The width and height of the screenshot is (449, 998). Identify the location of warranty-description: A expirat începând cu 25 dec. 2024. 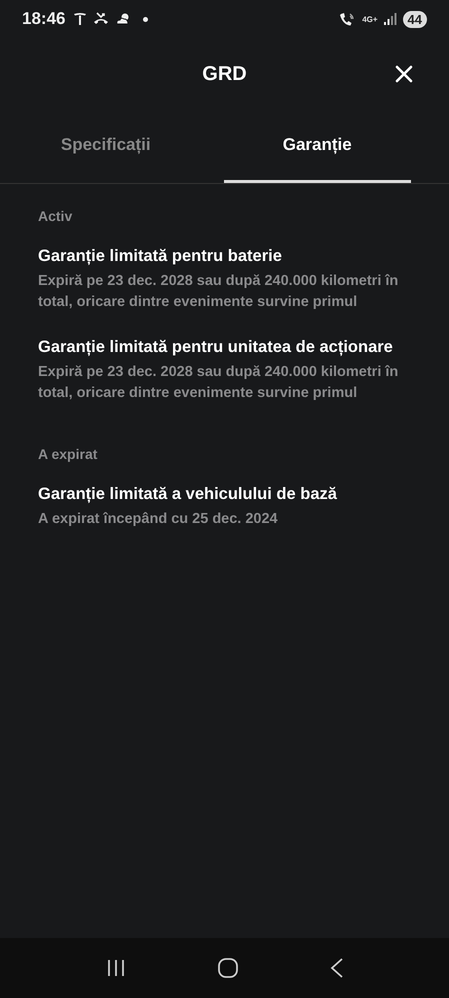
(158, 519).